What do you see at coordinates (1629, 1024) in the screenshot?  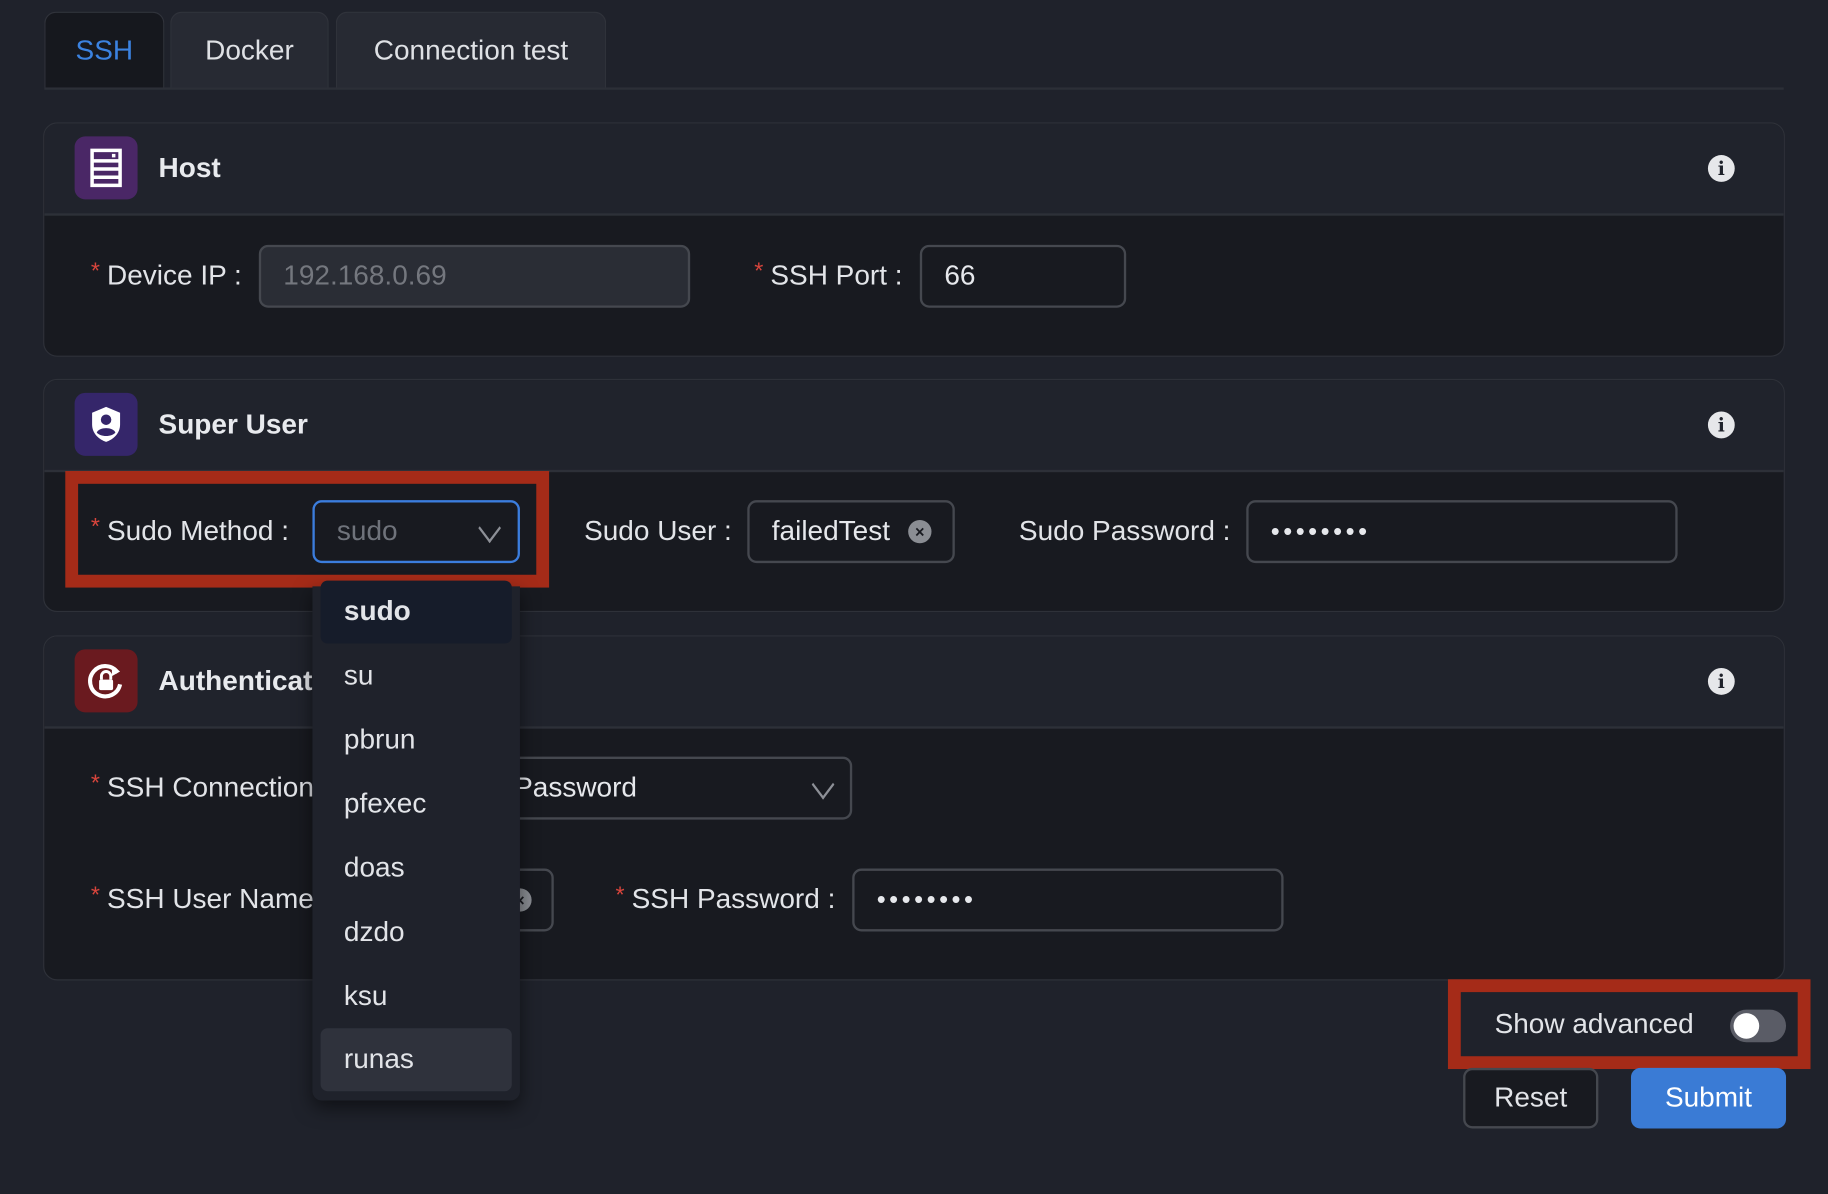 I see `highlight-box-show-advanced` at bounding box center [1629, 1024].